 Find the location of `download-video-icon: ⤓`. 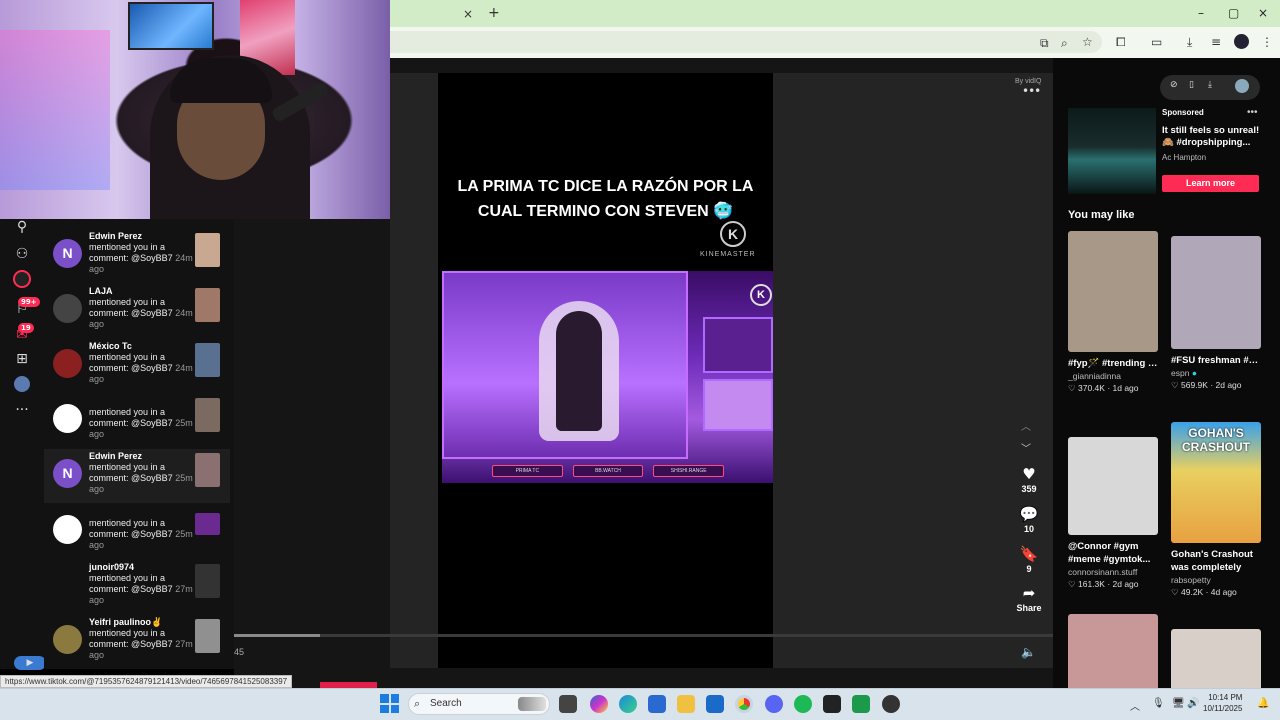

download-video-icon: ⤓ is located at coordinates (1210, 85).